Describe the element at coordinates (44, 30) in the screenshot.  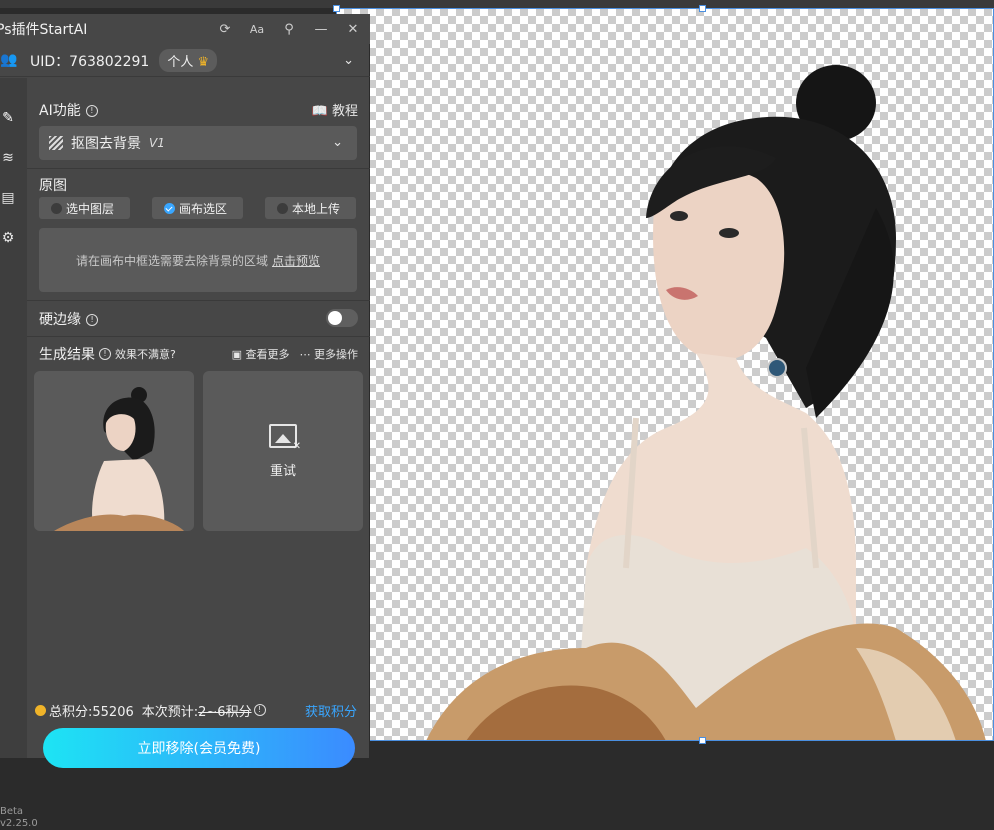
I see `panel-title: Ps插件StartAI` at that location.